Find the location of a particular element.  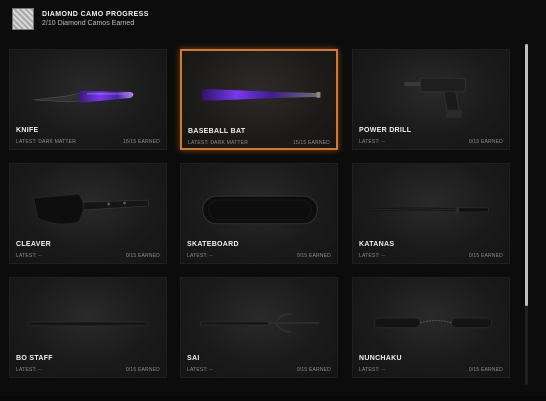

weapon-card-skateboard: SKATEBOARD LATEST: -- 0/15 EARNED is located at coordinates (259, 213).